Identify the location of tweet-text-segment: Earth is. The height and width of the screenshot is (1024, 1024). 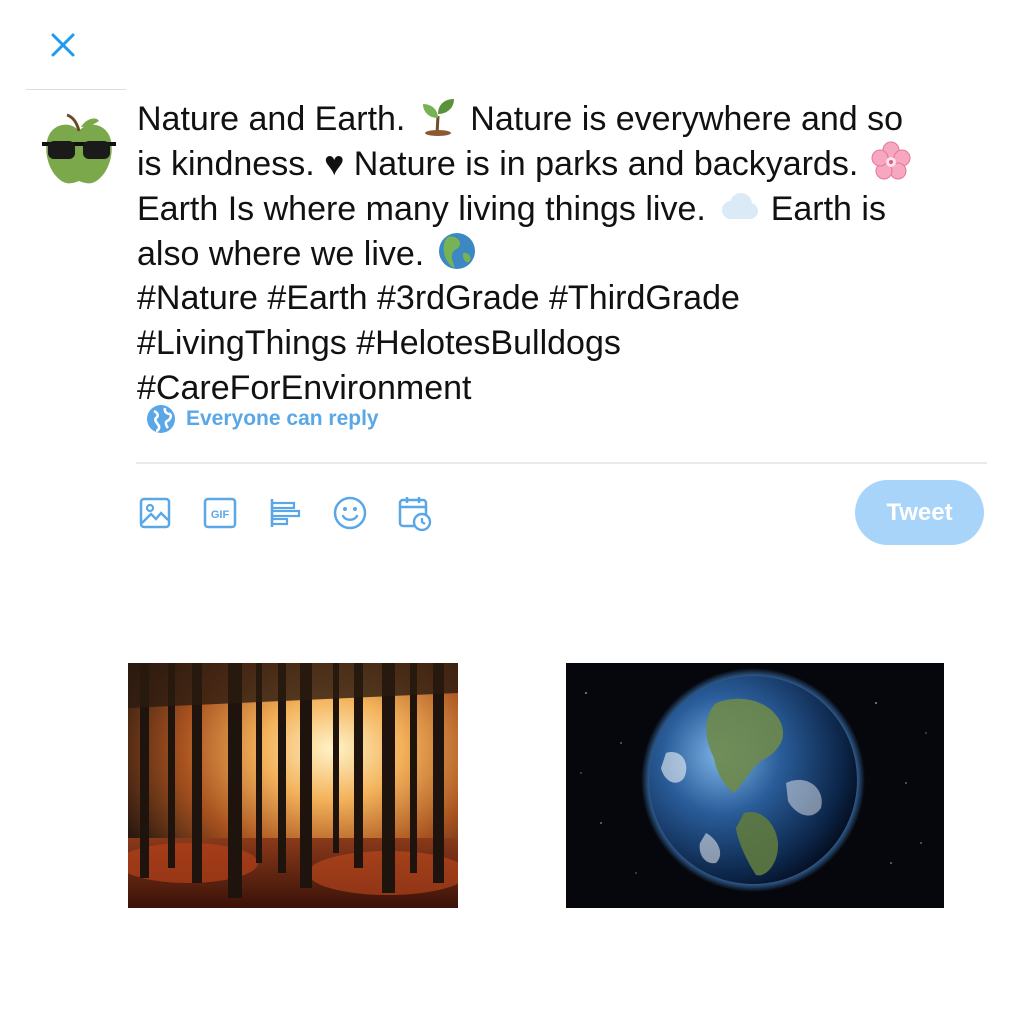
(823, 209).